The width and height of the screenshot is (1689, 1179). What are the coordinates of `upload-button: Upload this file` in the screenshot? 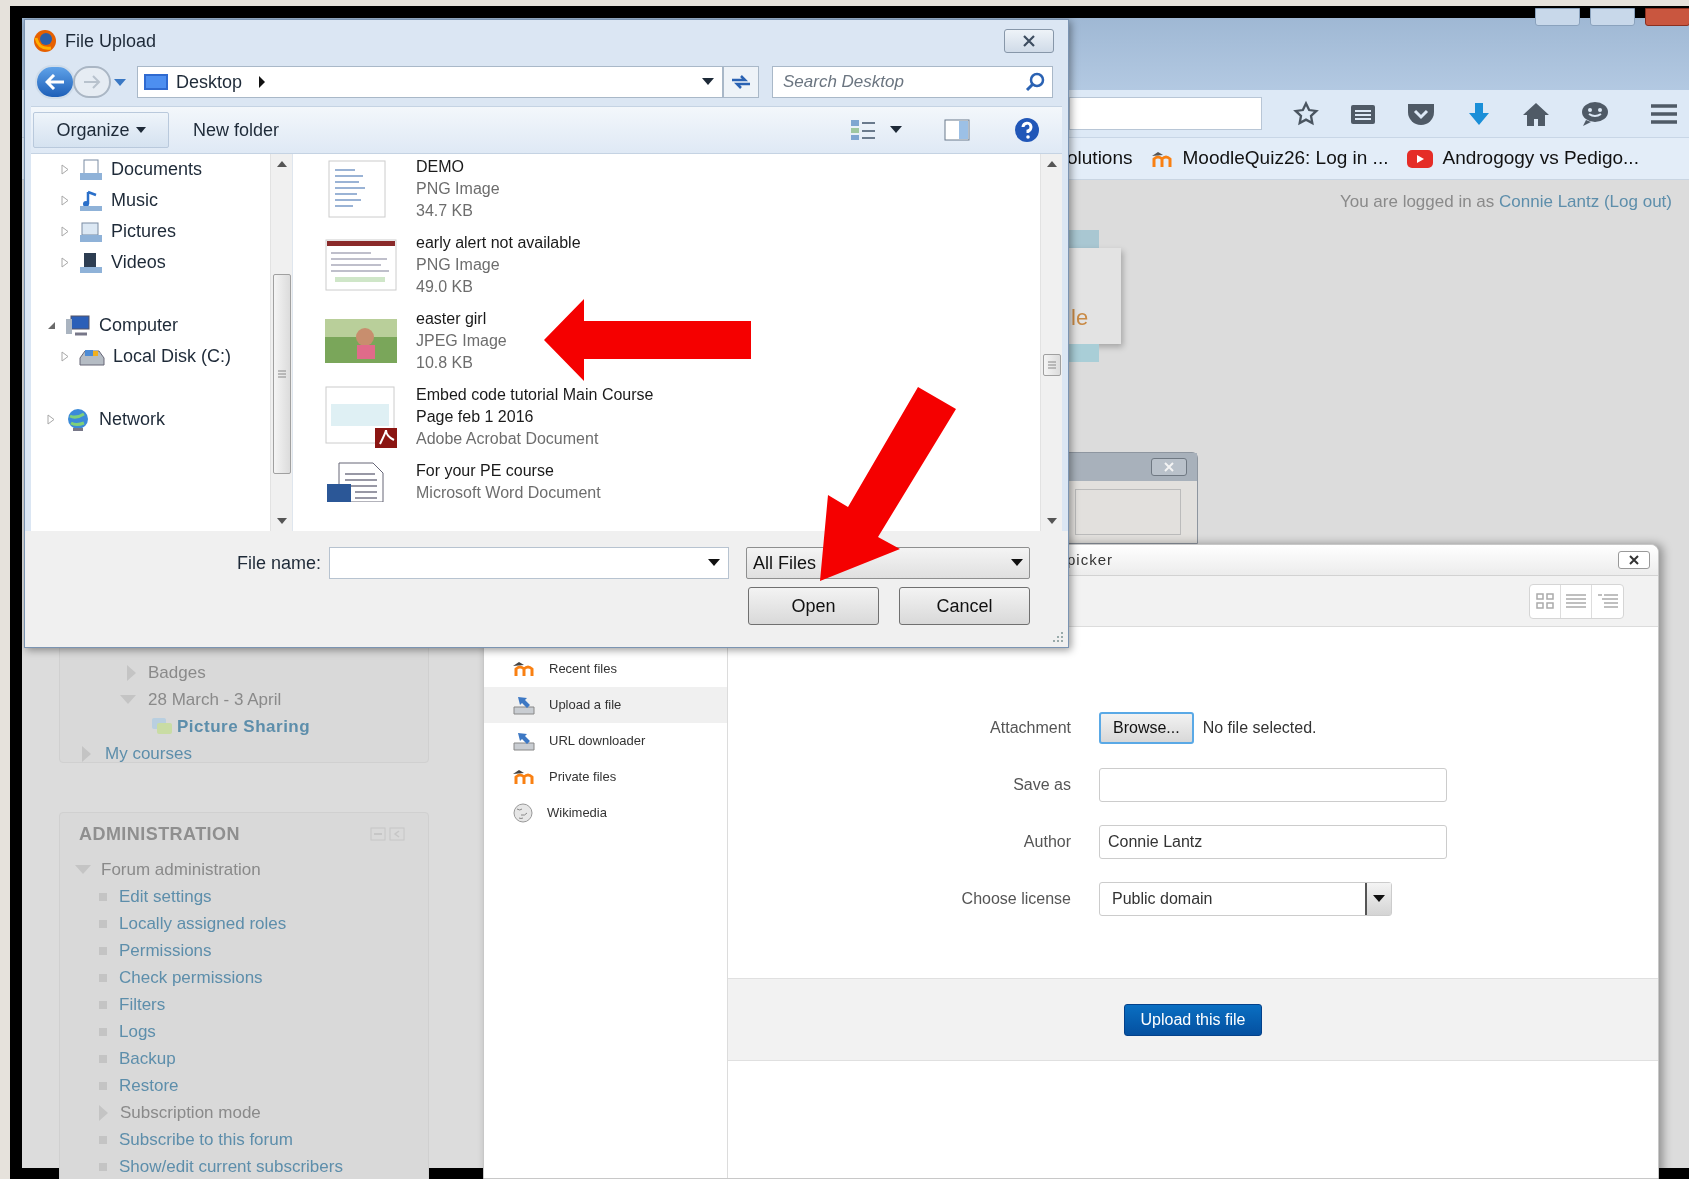 It's located at (1193, 1019).